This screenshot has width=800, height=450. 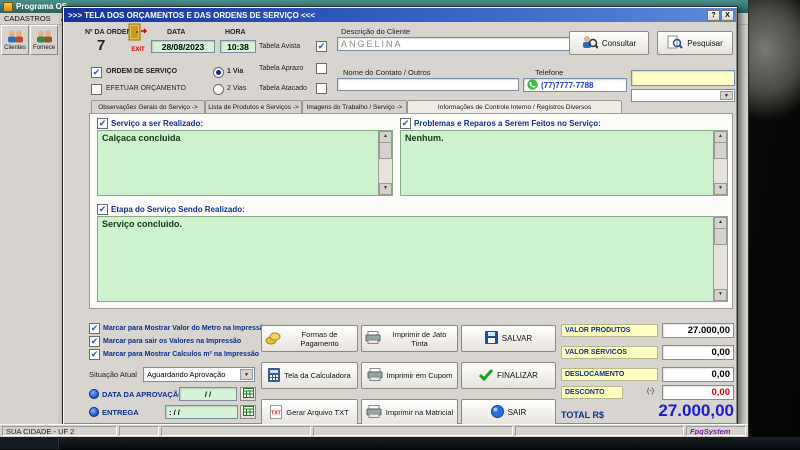 I want to click on radio-2-vias, so click(x=218, y=89).